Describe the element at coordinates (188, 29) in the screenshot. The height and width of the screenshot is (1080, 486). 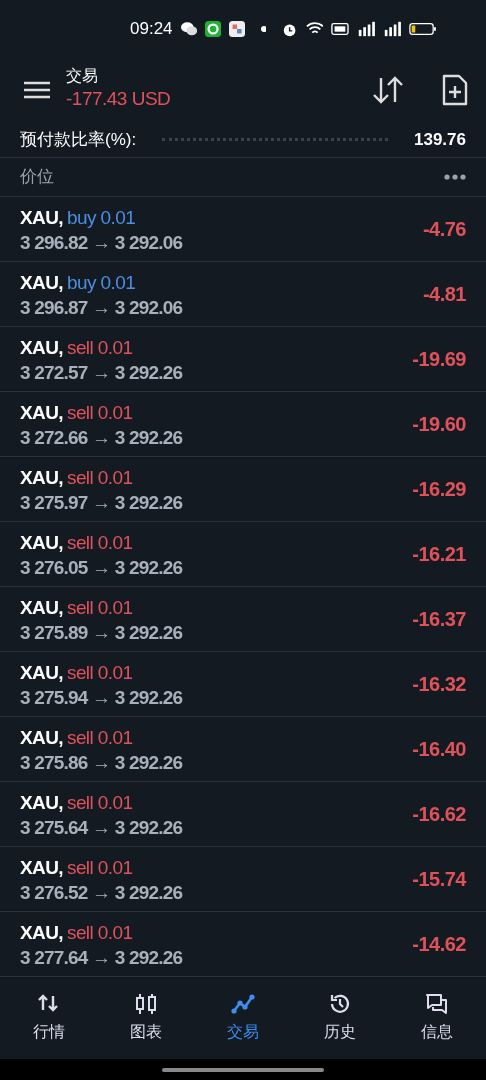
I see `chat-icon` at that location.